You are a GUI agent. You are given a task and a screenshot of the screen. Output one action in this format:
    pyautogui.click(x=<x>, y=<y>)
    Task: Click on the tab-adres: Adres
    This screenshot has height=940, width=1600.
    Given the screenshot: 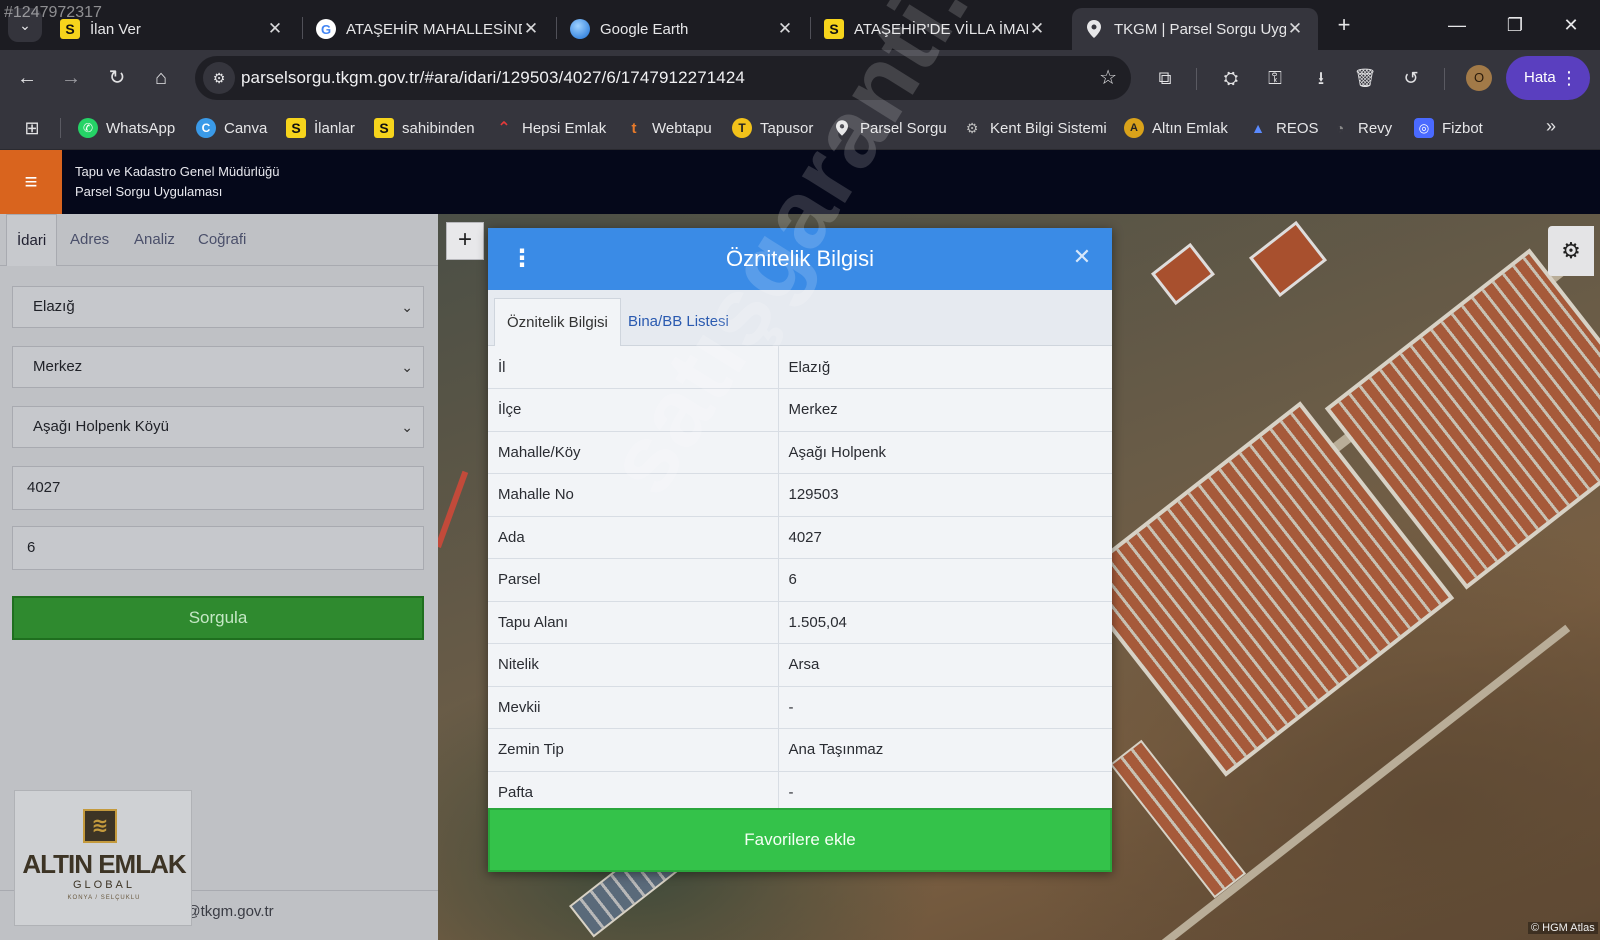 What is the action you would take?
    pyautogui.click(x=89, y=240)
    